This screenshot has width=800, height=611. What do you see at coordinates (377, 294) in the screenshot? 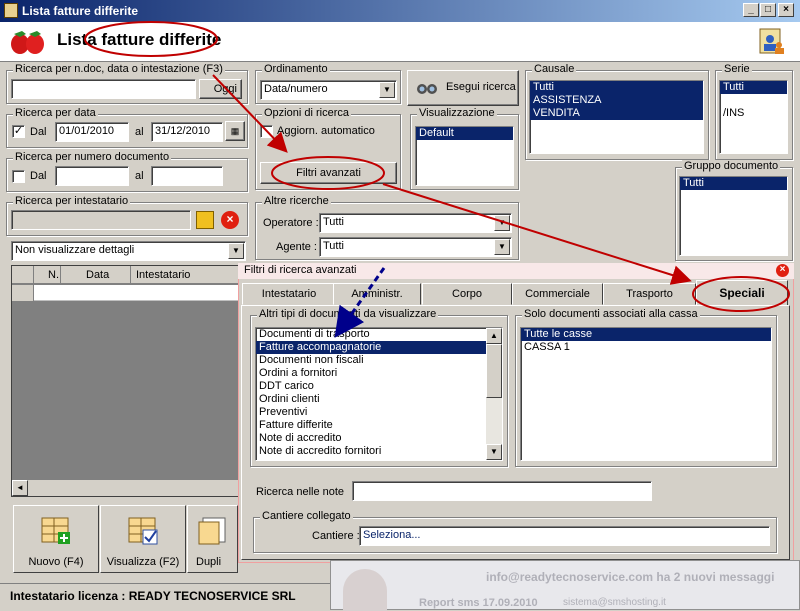
I see `tab-amministr: Amministr.` at bounding box center [377, 294].